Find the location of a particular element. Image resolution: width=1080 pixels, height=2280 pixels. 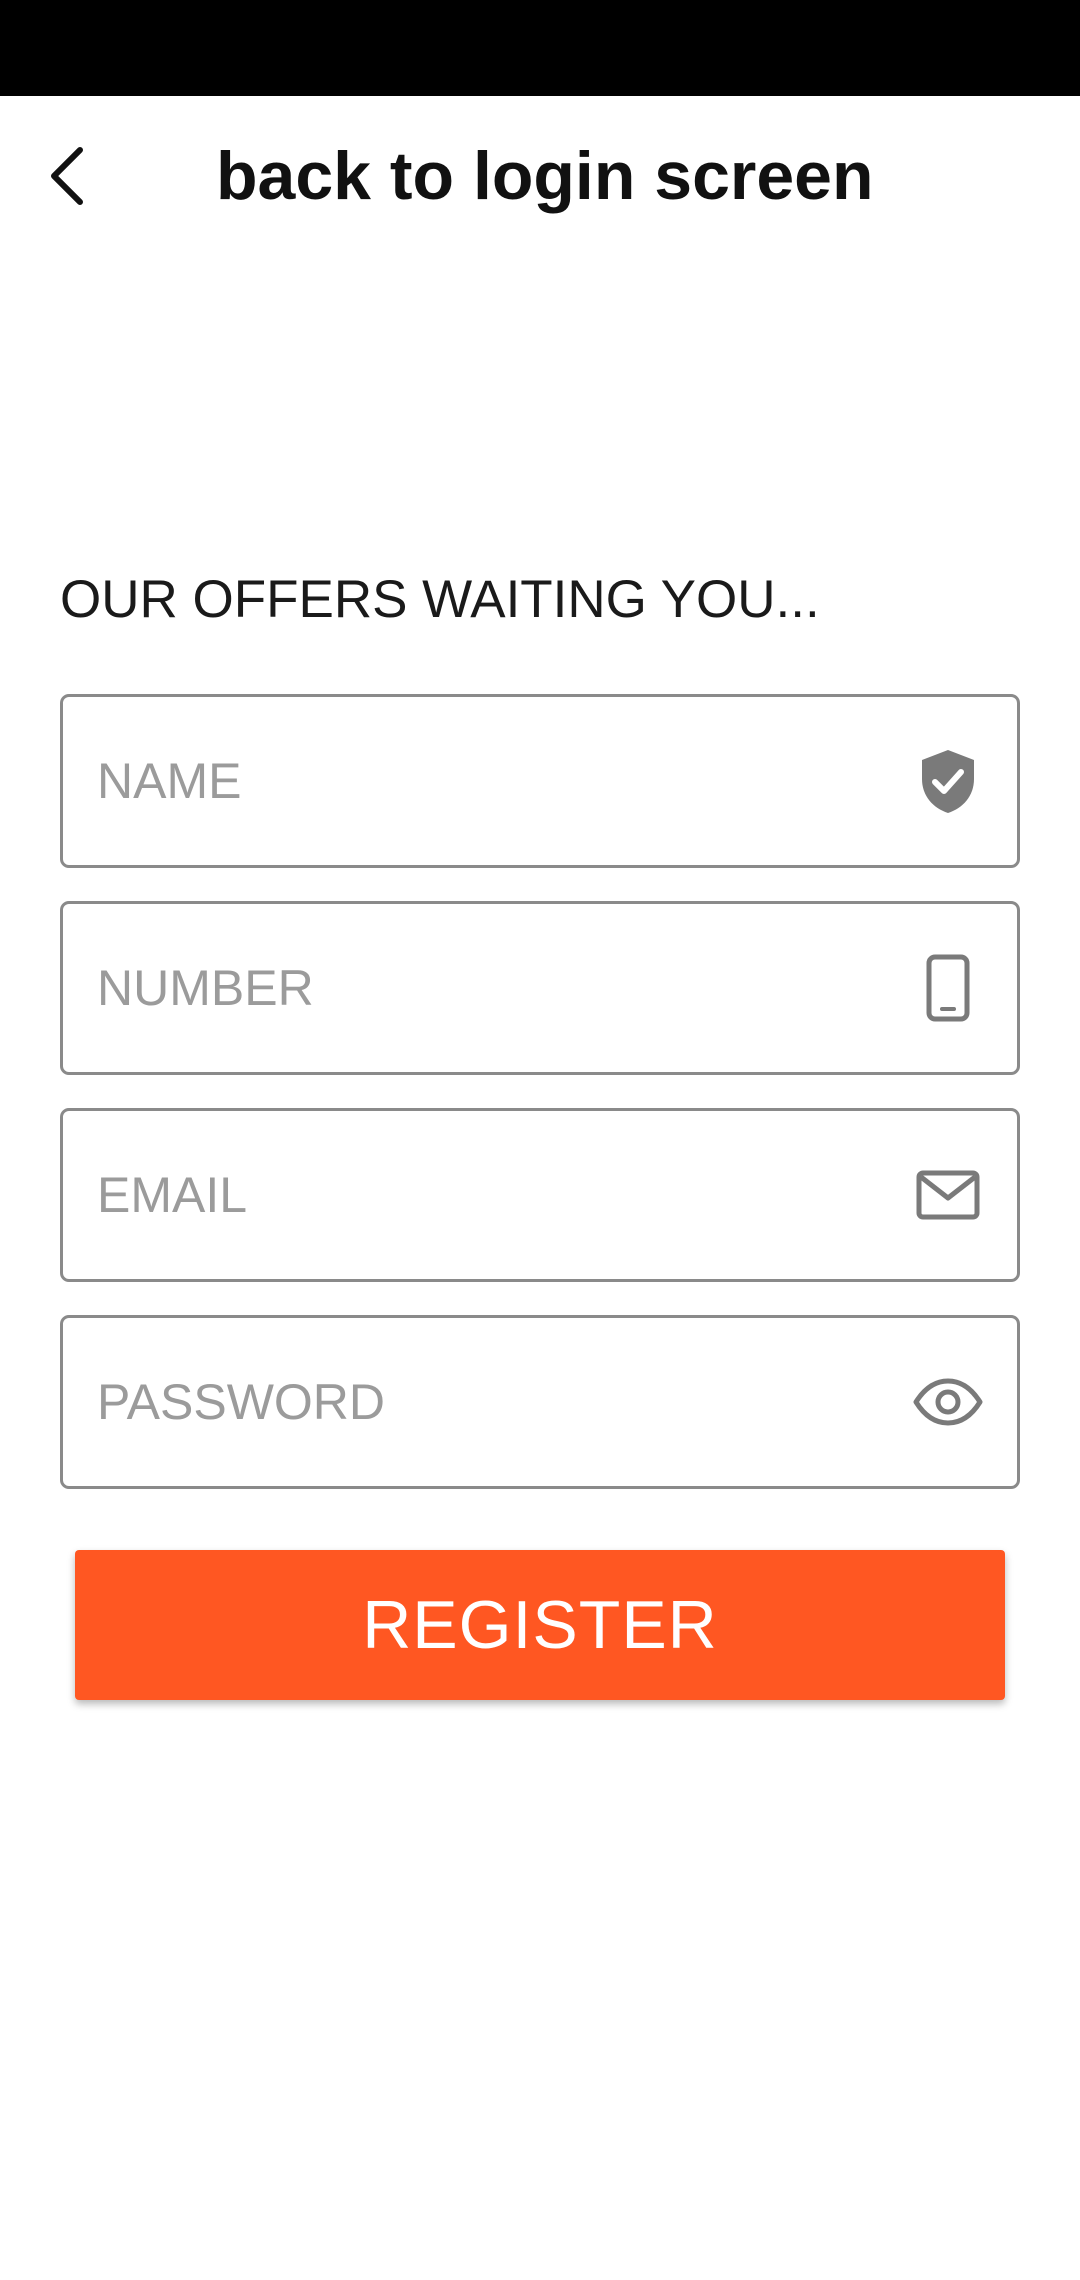

password-input is located at coordinates (497, 1402).